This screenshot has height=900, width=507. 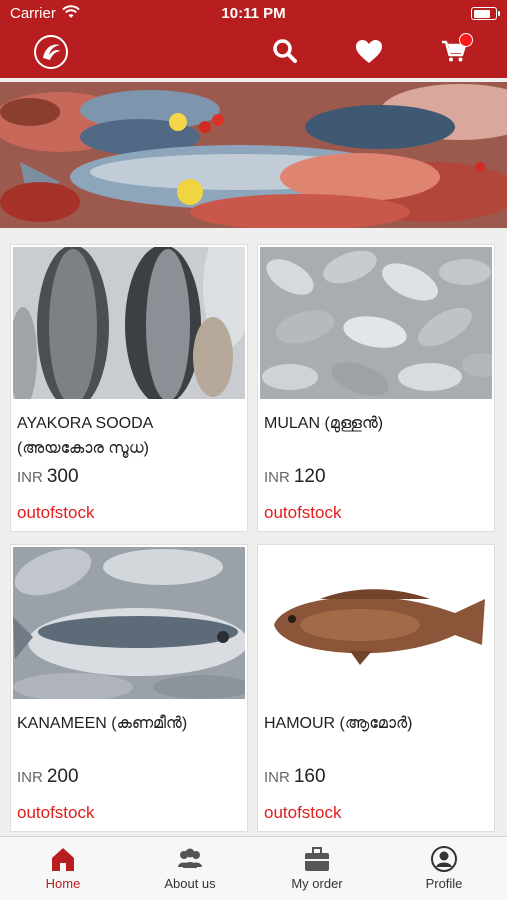 I want to click on product-price: INR 160, so click(x=295, y=777).